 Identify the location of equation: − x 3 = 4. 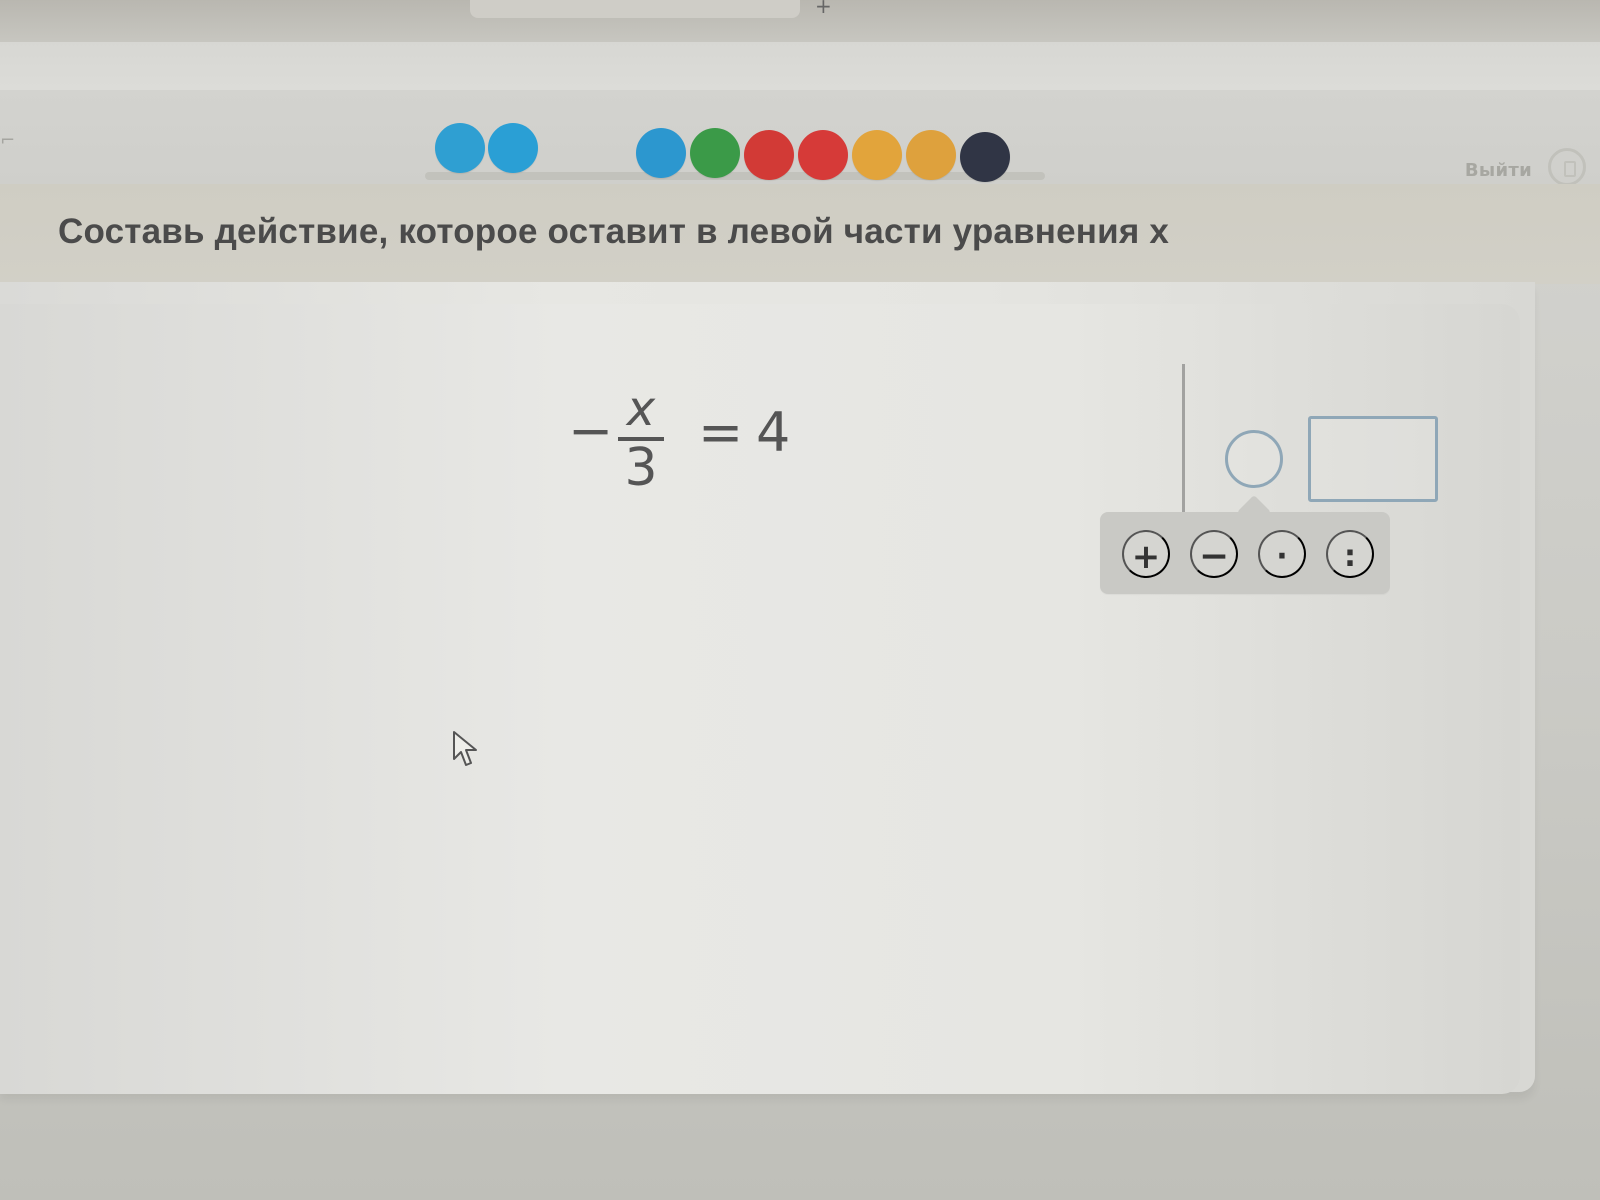
(698, 442).